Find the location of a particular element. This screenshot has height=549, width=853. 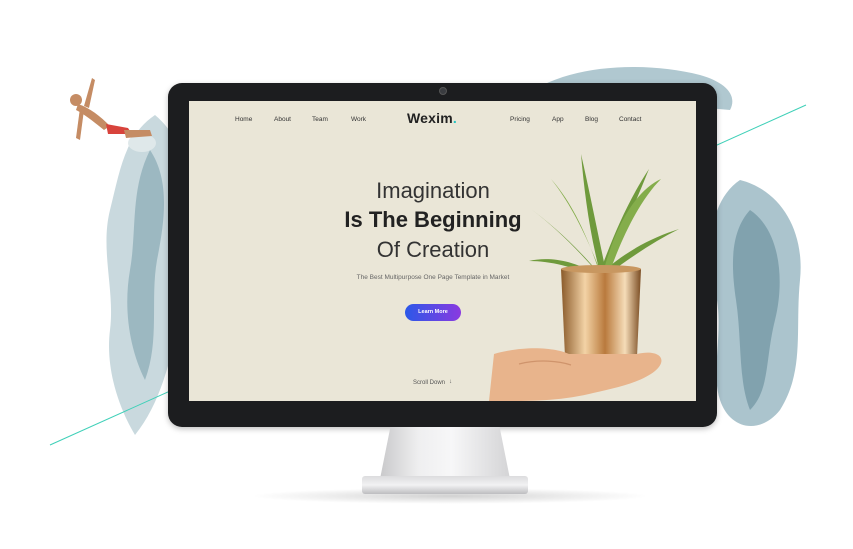

nav-link-about: About is located at coordinates (282, 119).